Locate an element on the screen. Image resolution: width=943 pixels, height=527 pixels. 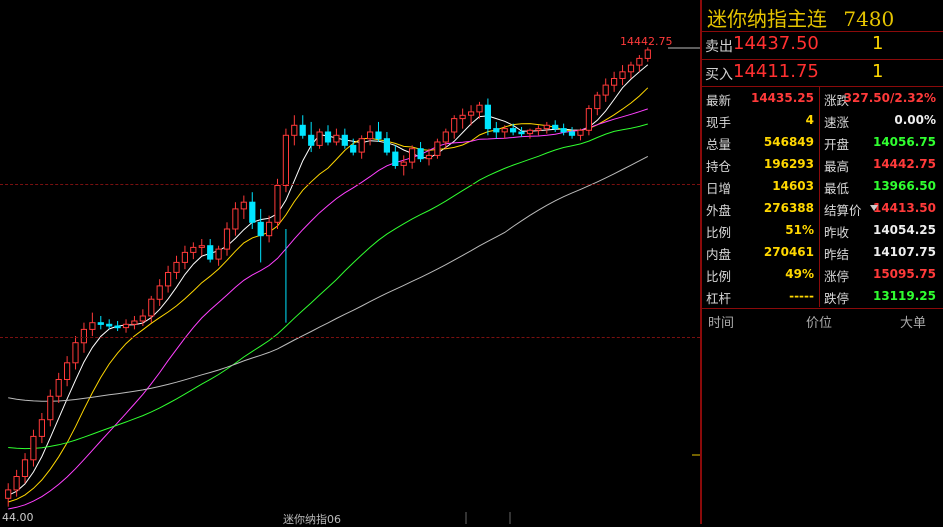
stat-label: 内盘 is located at coordinates (719, 254).